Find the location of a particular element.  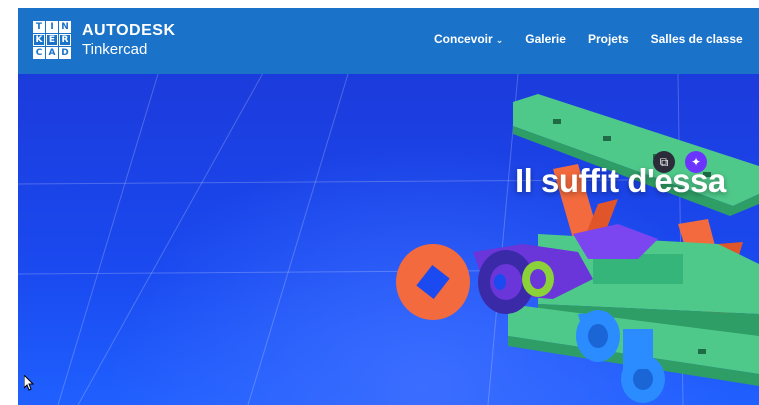

logo-letter: R is located at coordinates (65, 40).